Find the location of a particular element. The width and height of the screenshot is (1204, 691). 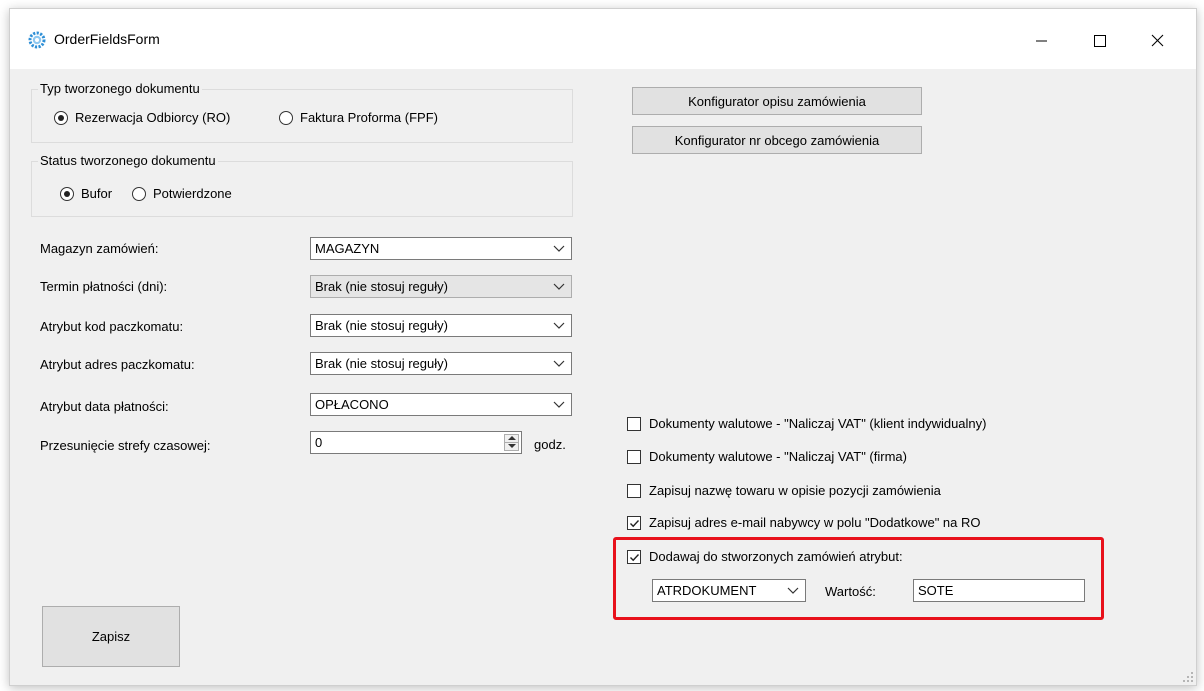

locker-code-select: Brak (nie stosuj reguły) is located at coordinates (441, 325).